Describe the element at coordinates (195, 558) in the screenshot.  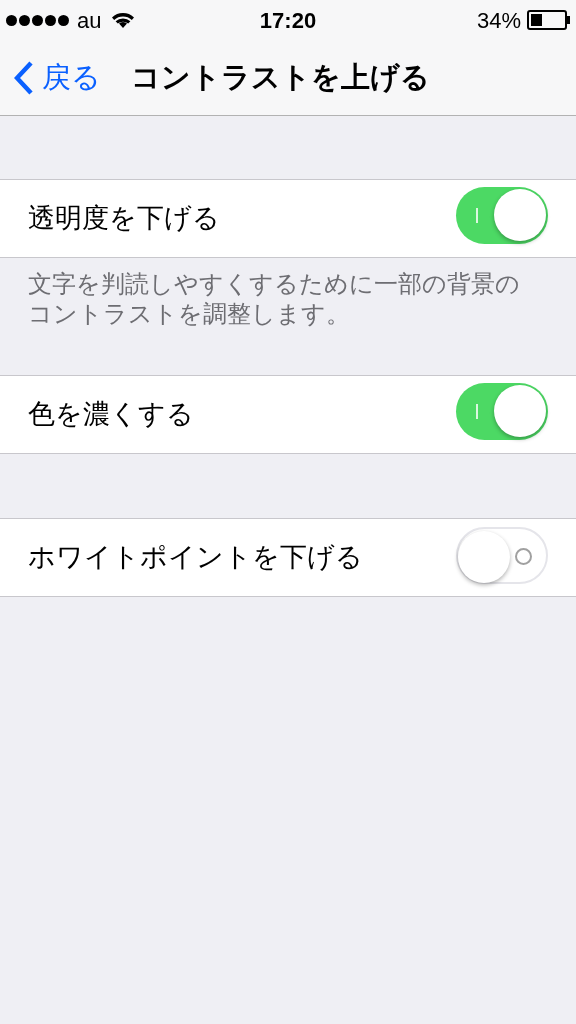
I see `row-label: ホワイトポイントを下げる` at that location.